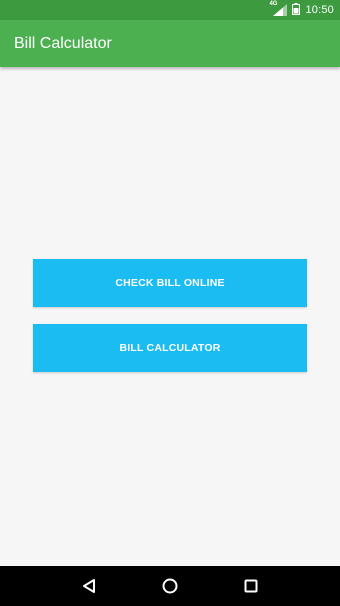  I want to click on status-bar: 4G 10:50, so click(170, 10).